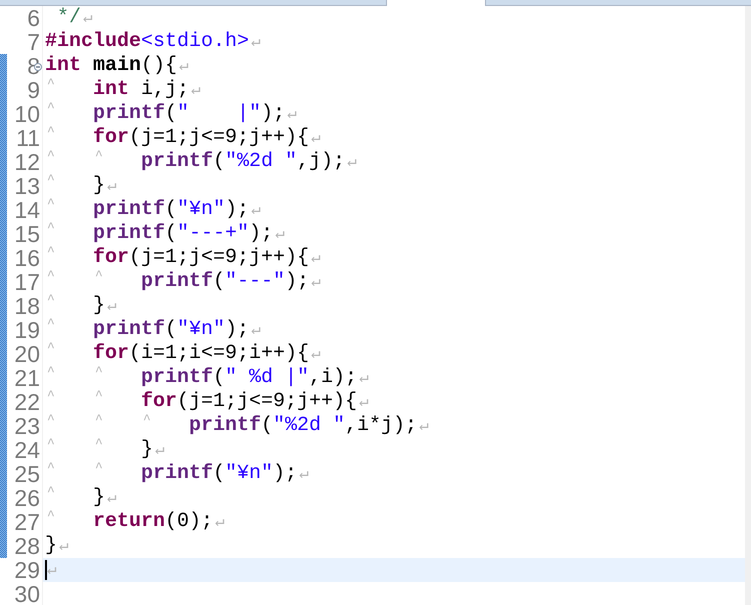 Image resolution: width=751 pixels, height=605 pixels. Describe the element at coordinates (255, 282) in the screenshot. I see `string-literal: "---"` at that location.